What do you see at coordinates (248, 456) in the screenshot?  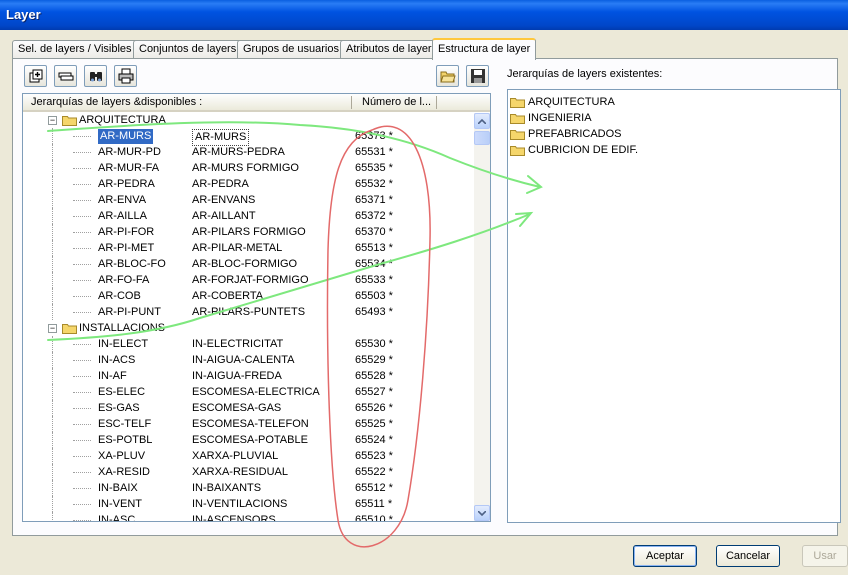 I see `tree-layer-row: XA-PLUV XARXA-PLUVIAL 65523 *` at bounding box center [248, 456].